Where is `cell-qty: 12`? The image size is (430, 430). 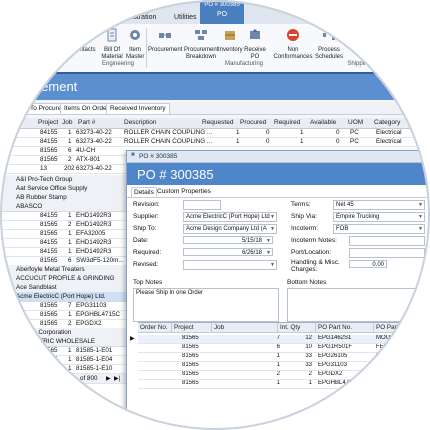
cell-qty: 12 is located at coordinates (308, 338).